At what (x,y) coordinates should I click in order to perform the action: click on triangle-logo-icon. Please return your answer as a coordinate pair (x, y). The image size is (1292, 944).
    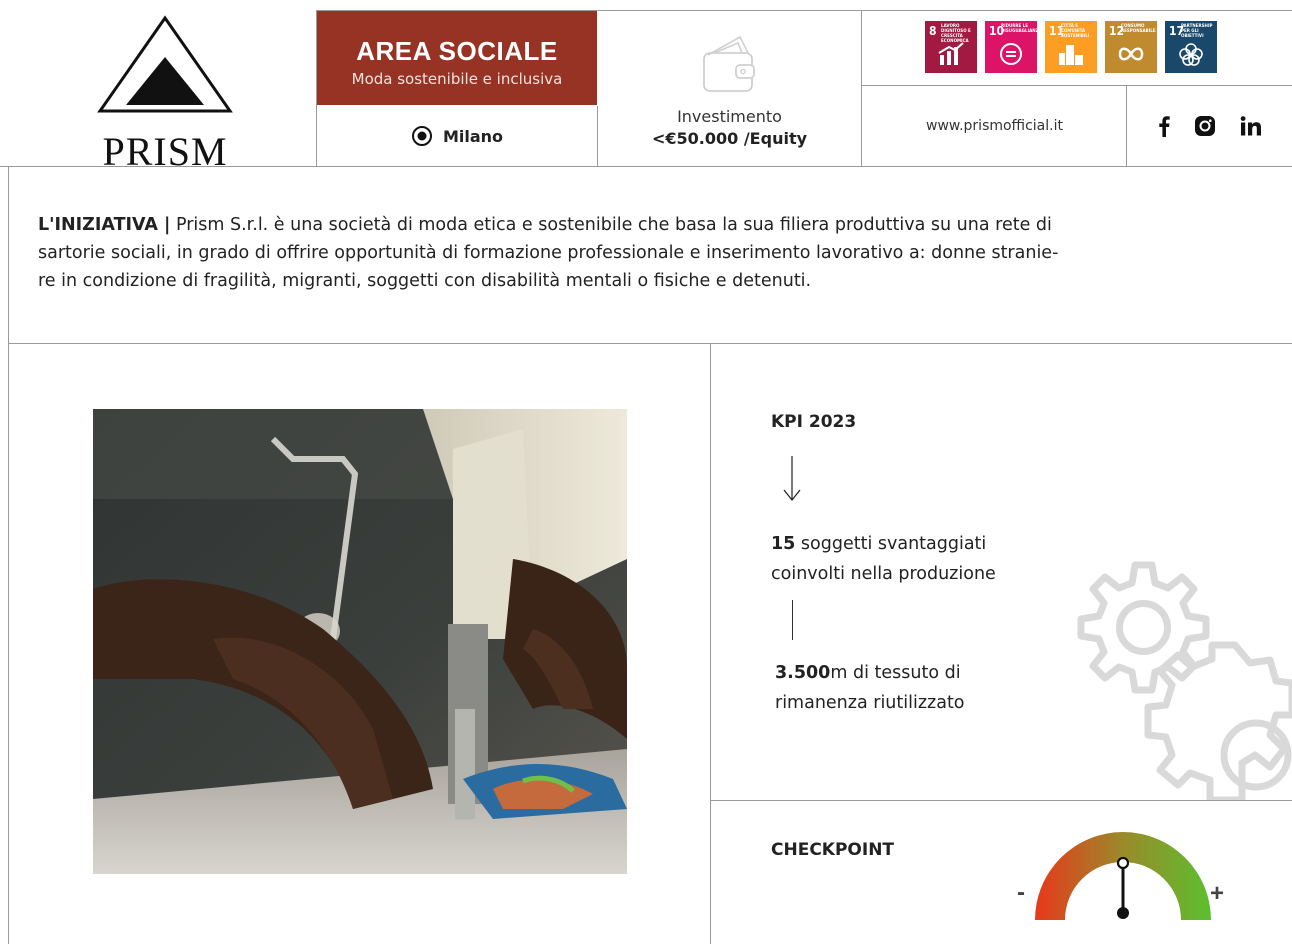
    Looking at the image, I should click on (165, 64).